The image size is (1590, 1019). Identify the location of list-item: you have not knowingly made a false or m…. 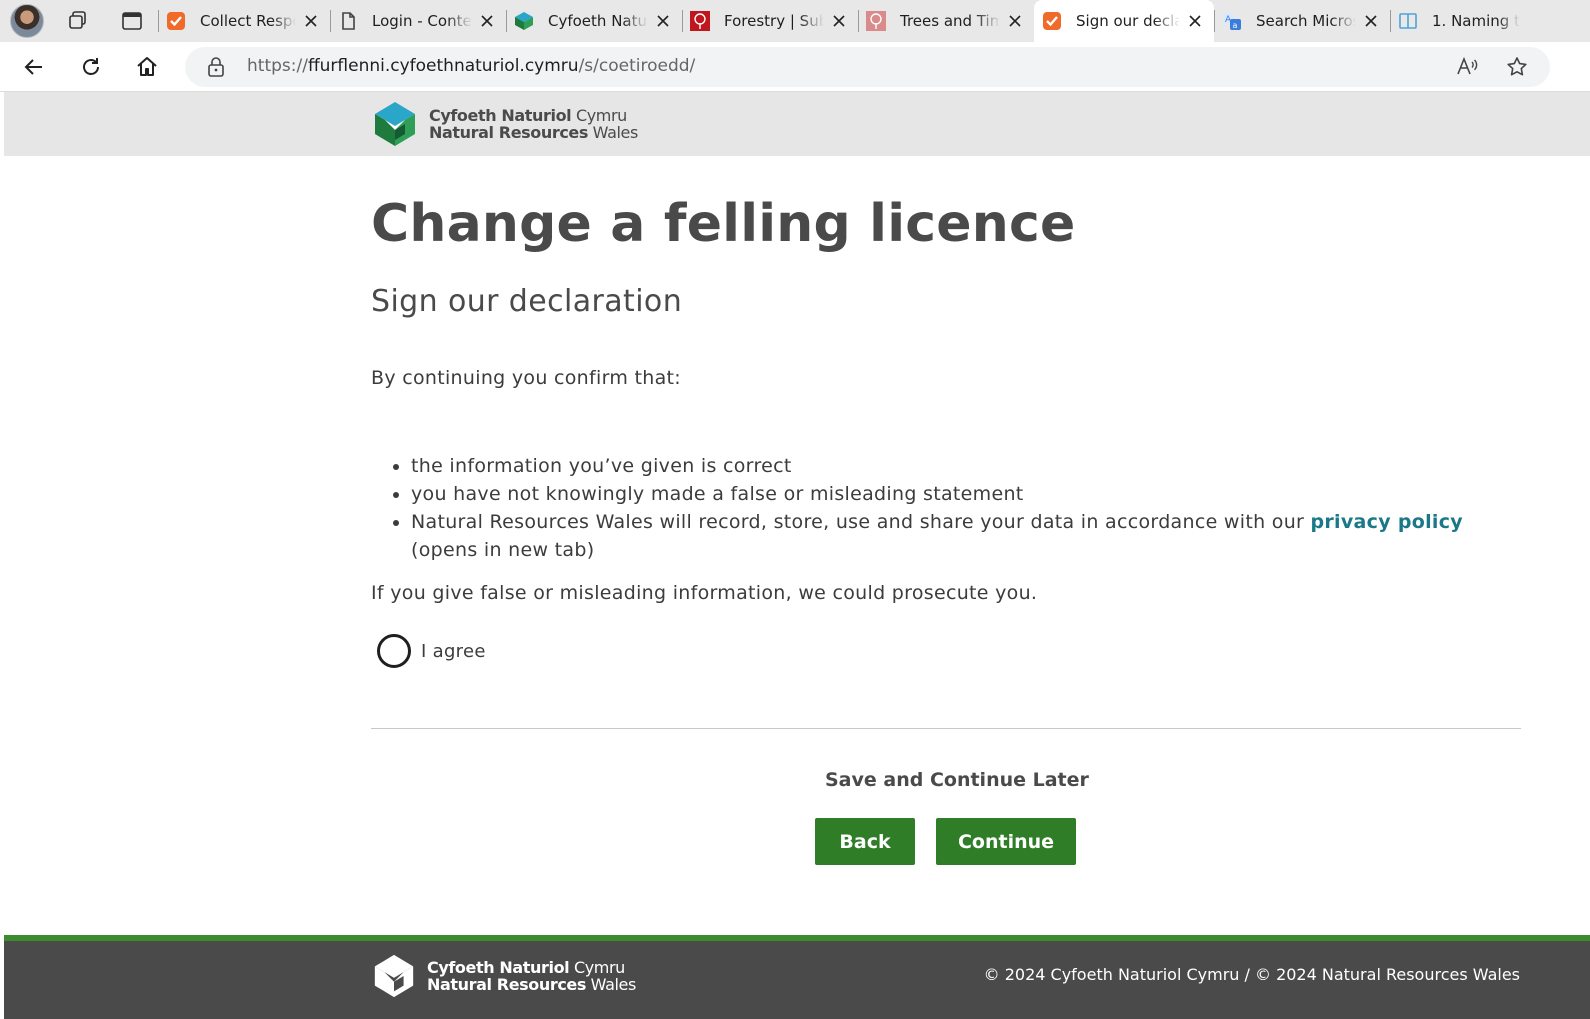
(966, 494).